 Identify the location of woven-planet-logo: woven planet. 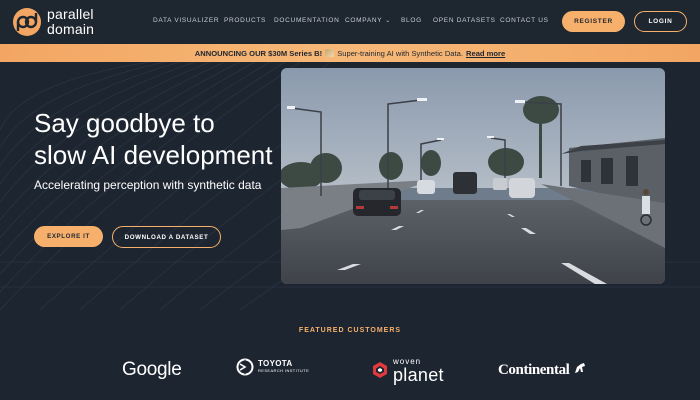
(407, 371).